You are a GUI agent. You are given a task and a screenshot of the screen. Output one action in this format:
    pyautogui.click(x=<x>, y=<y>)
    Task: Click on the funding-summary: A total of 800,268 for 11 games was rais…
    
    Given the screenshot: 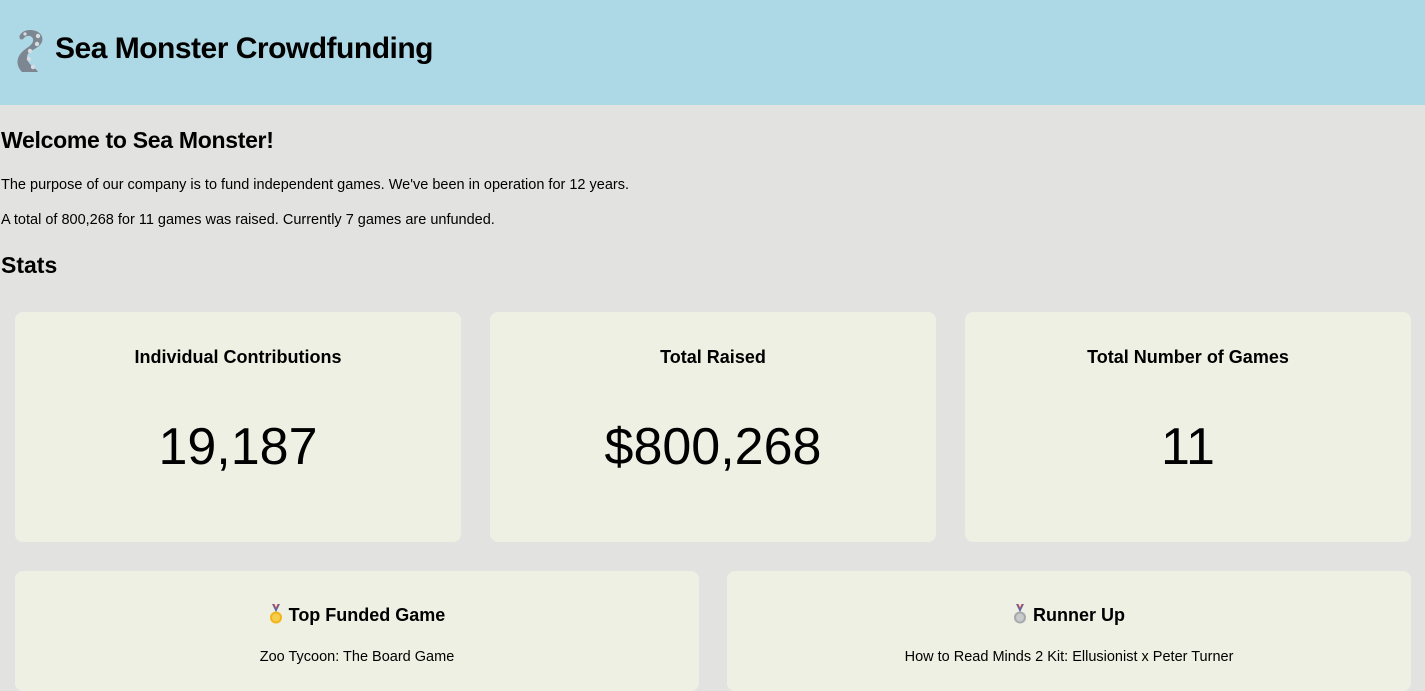 What is the action you would take?
    pyautogui.click(x=248, y=220)
    